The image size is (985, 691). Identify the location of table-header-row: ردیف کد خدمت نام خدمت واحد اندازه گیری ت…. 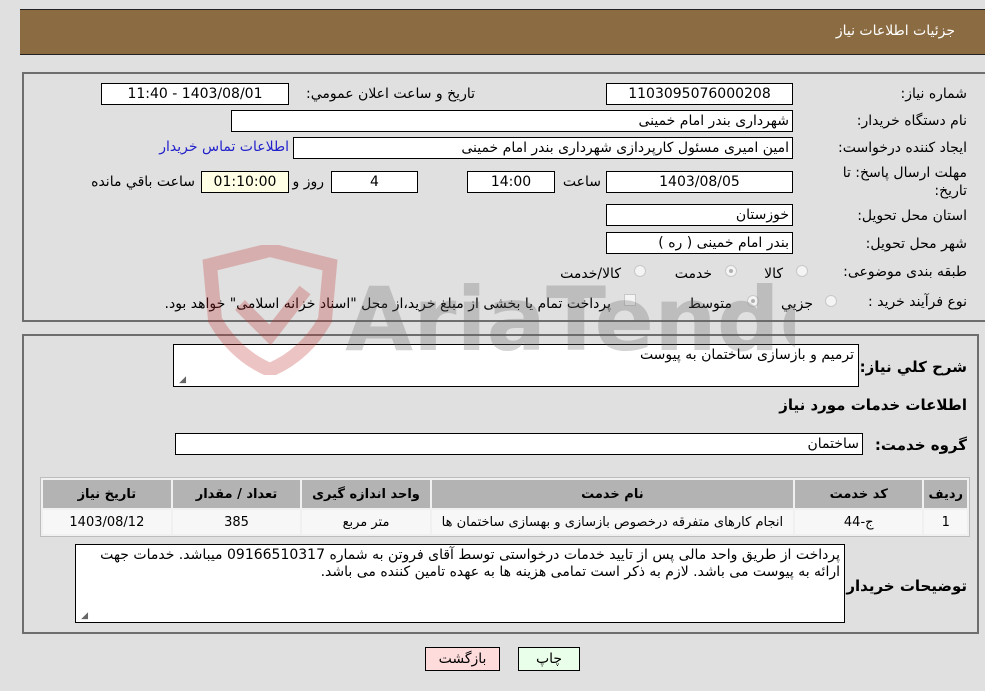
(505, 494).